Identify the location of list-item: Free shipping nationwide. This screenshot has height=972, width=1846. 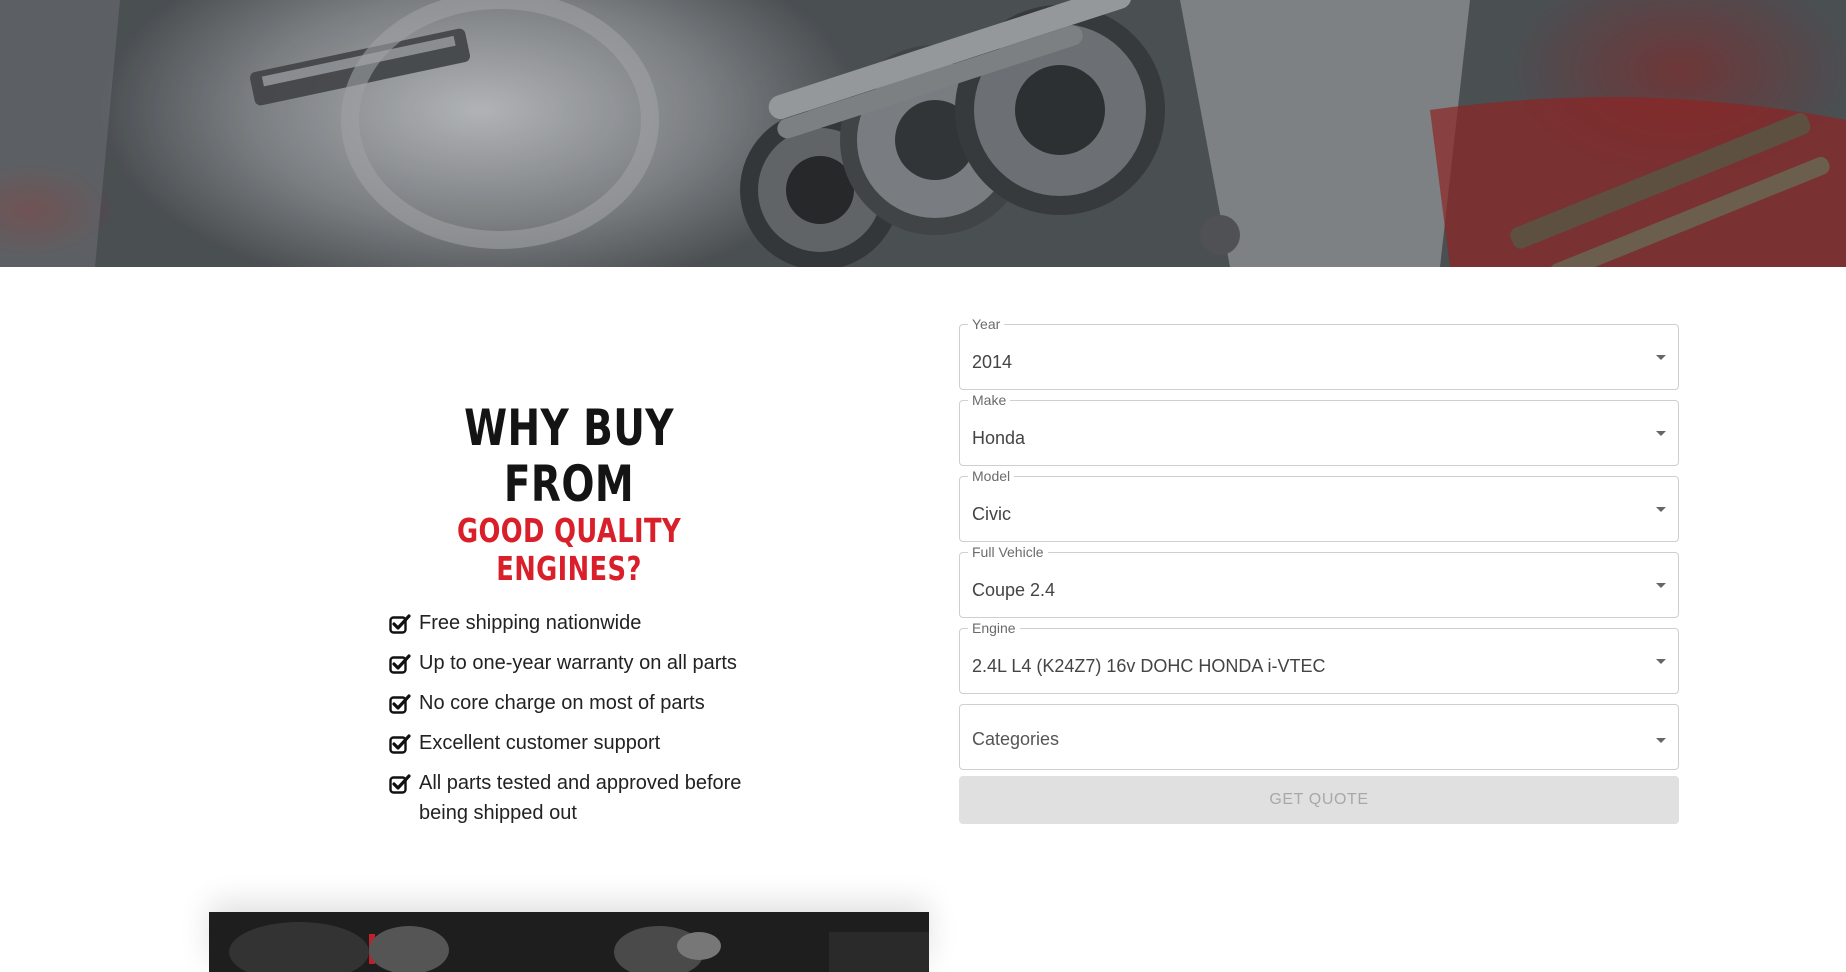
(569, 623).